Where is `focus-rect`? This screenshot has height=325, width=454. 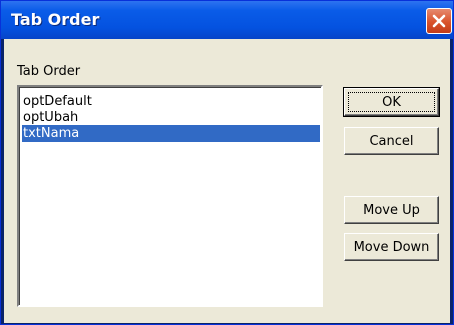 focus-rect is located at coordinates (391, 102).